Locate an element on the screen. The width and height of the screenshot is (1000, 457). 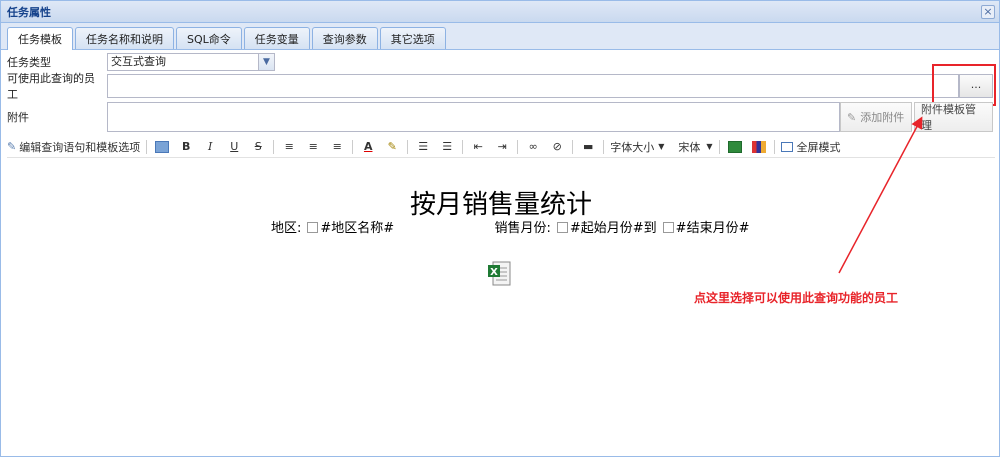
region-field: #地区名称# is located at coordinates (357, 228).